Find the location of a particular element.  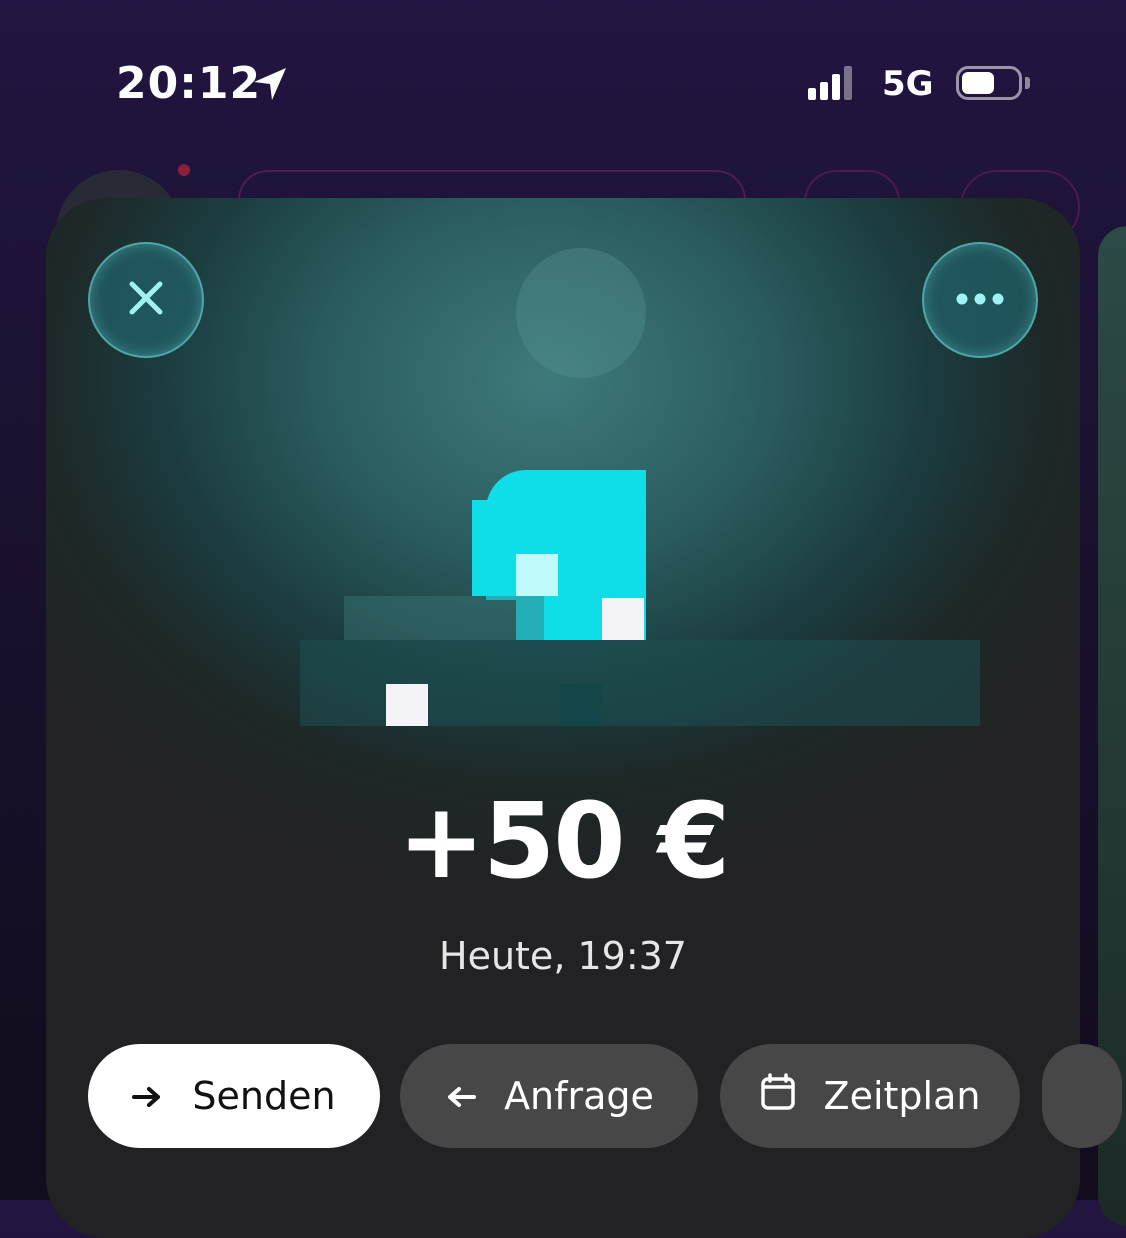

battery-icon is located at coordinates (989, 83).